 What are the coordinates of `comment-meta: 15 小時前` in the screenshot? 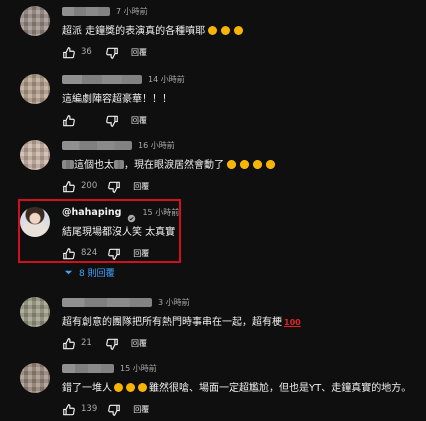 It's located at (109, 368).